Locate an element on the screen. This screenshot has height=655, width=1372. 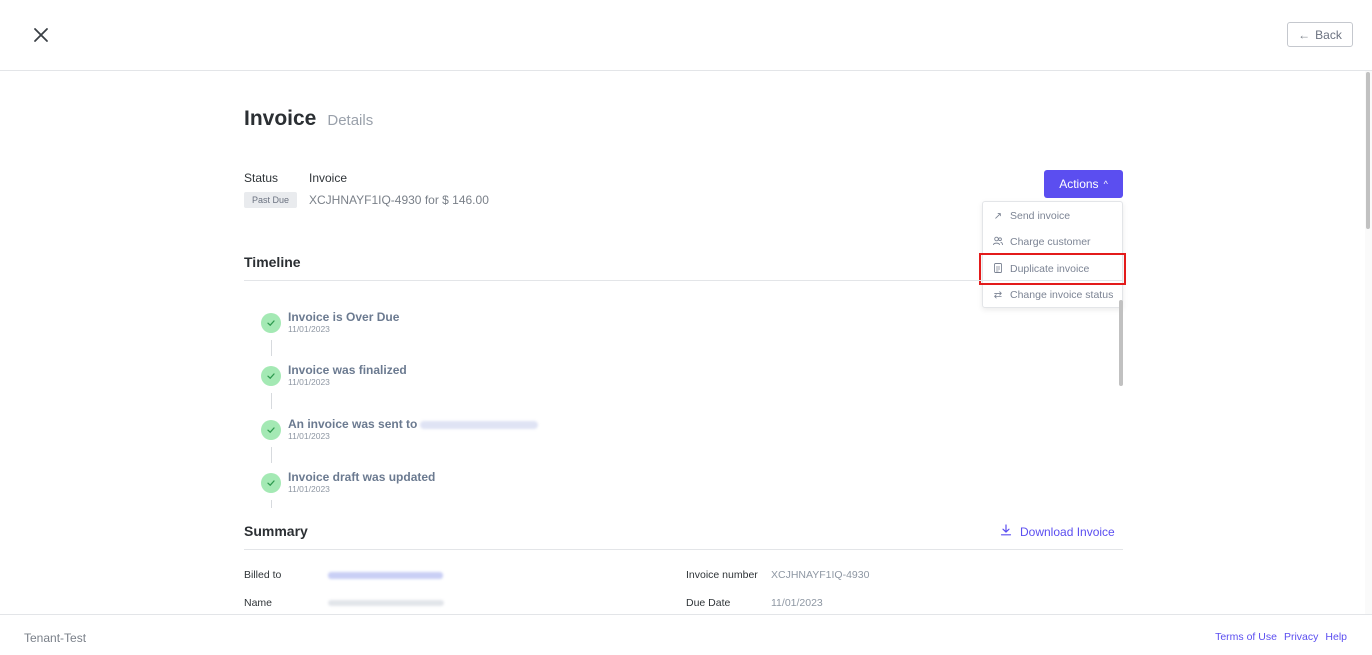
timeline-event-title: Invoice was finalized is located at coordinates (347, 370).